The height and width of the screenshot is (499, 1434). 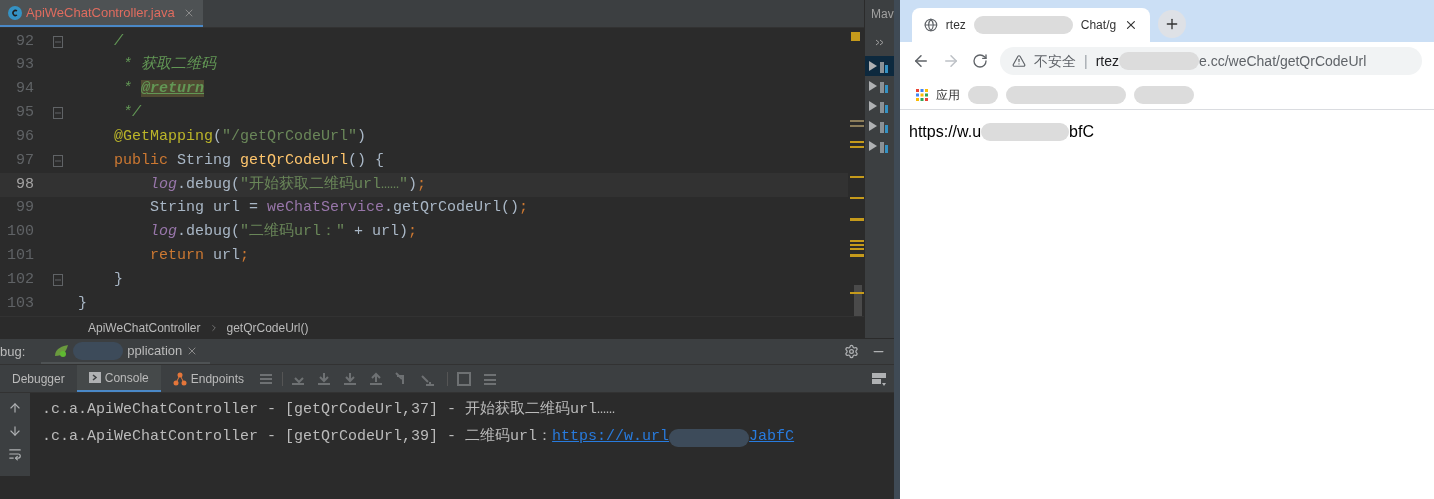 What do you see at coordinates (1283, 61) in the screenshot?
I see `url-text: e.cc/weChat/getQrCodeUrl` at bounding box center [1283, 61].